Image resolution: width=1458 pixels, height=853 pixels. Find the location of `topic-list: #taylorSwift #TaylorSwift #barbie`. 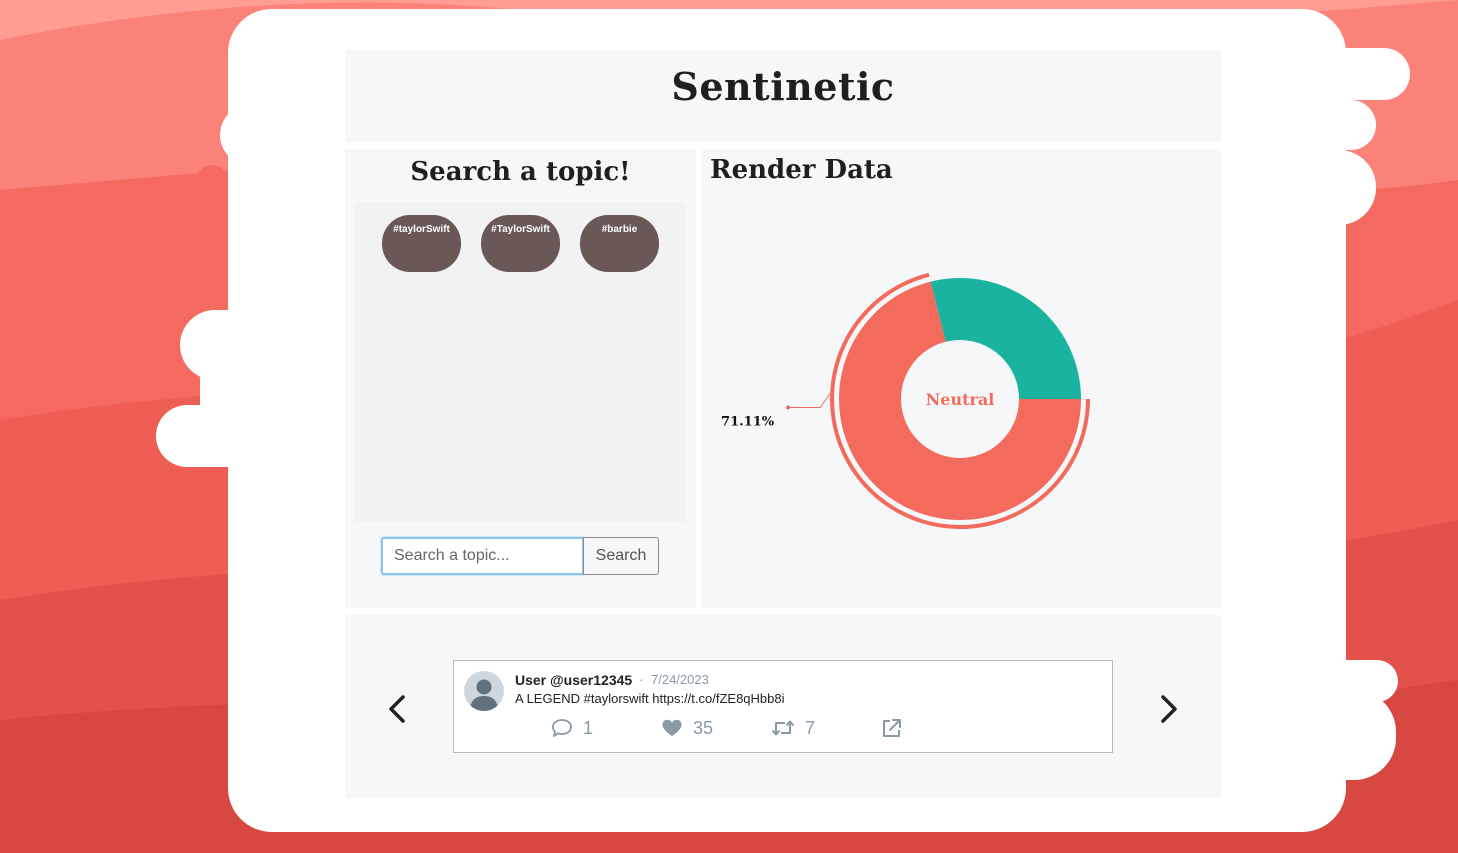

topic-list: #taylorSwift #TaylorSwift #barbie is located at coordinates (520, 362).